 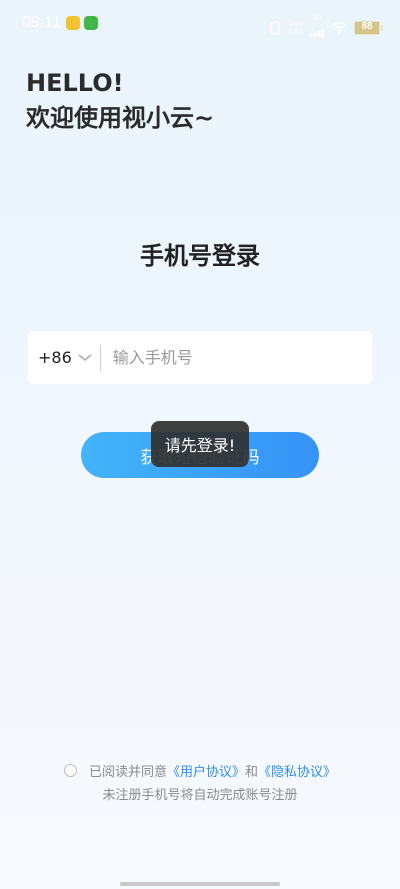 I want to click on greeting: HELLO! 欢迎使用视小云~, so click(x=120, y=101).